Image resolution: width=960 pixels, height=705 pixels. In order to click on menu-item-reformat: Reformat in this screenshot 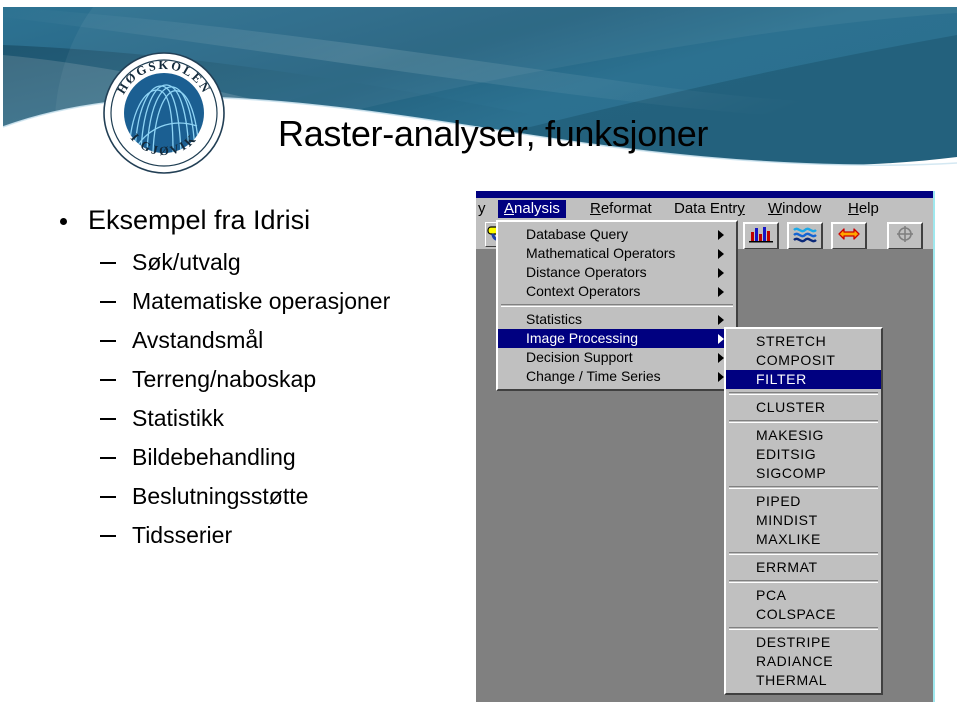, I will do `click(621, 209)`.